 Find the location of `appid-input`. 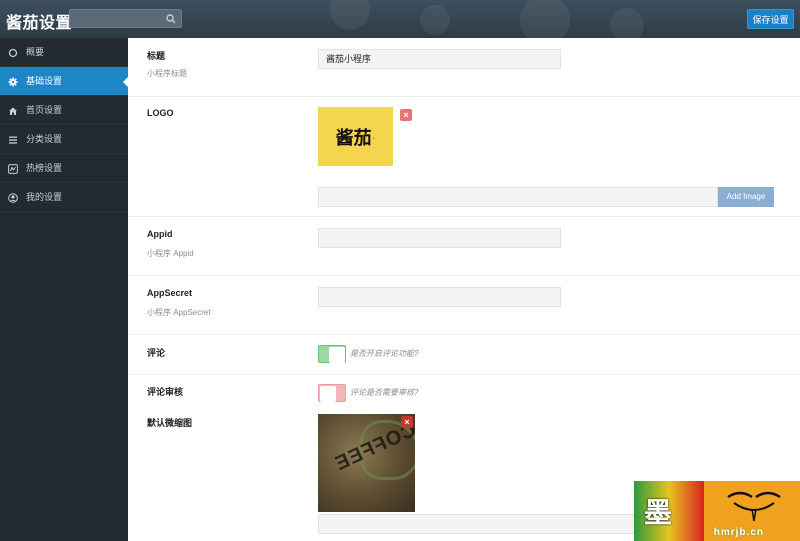

appid-input is located at coordinates (439, 238).